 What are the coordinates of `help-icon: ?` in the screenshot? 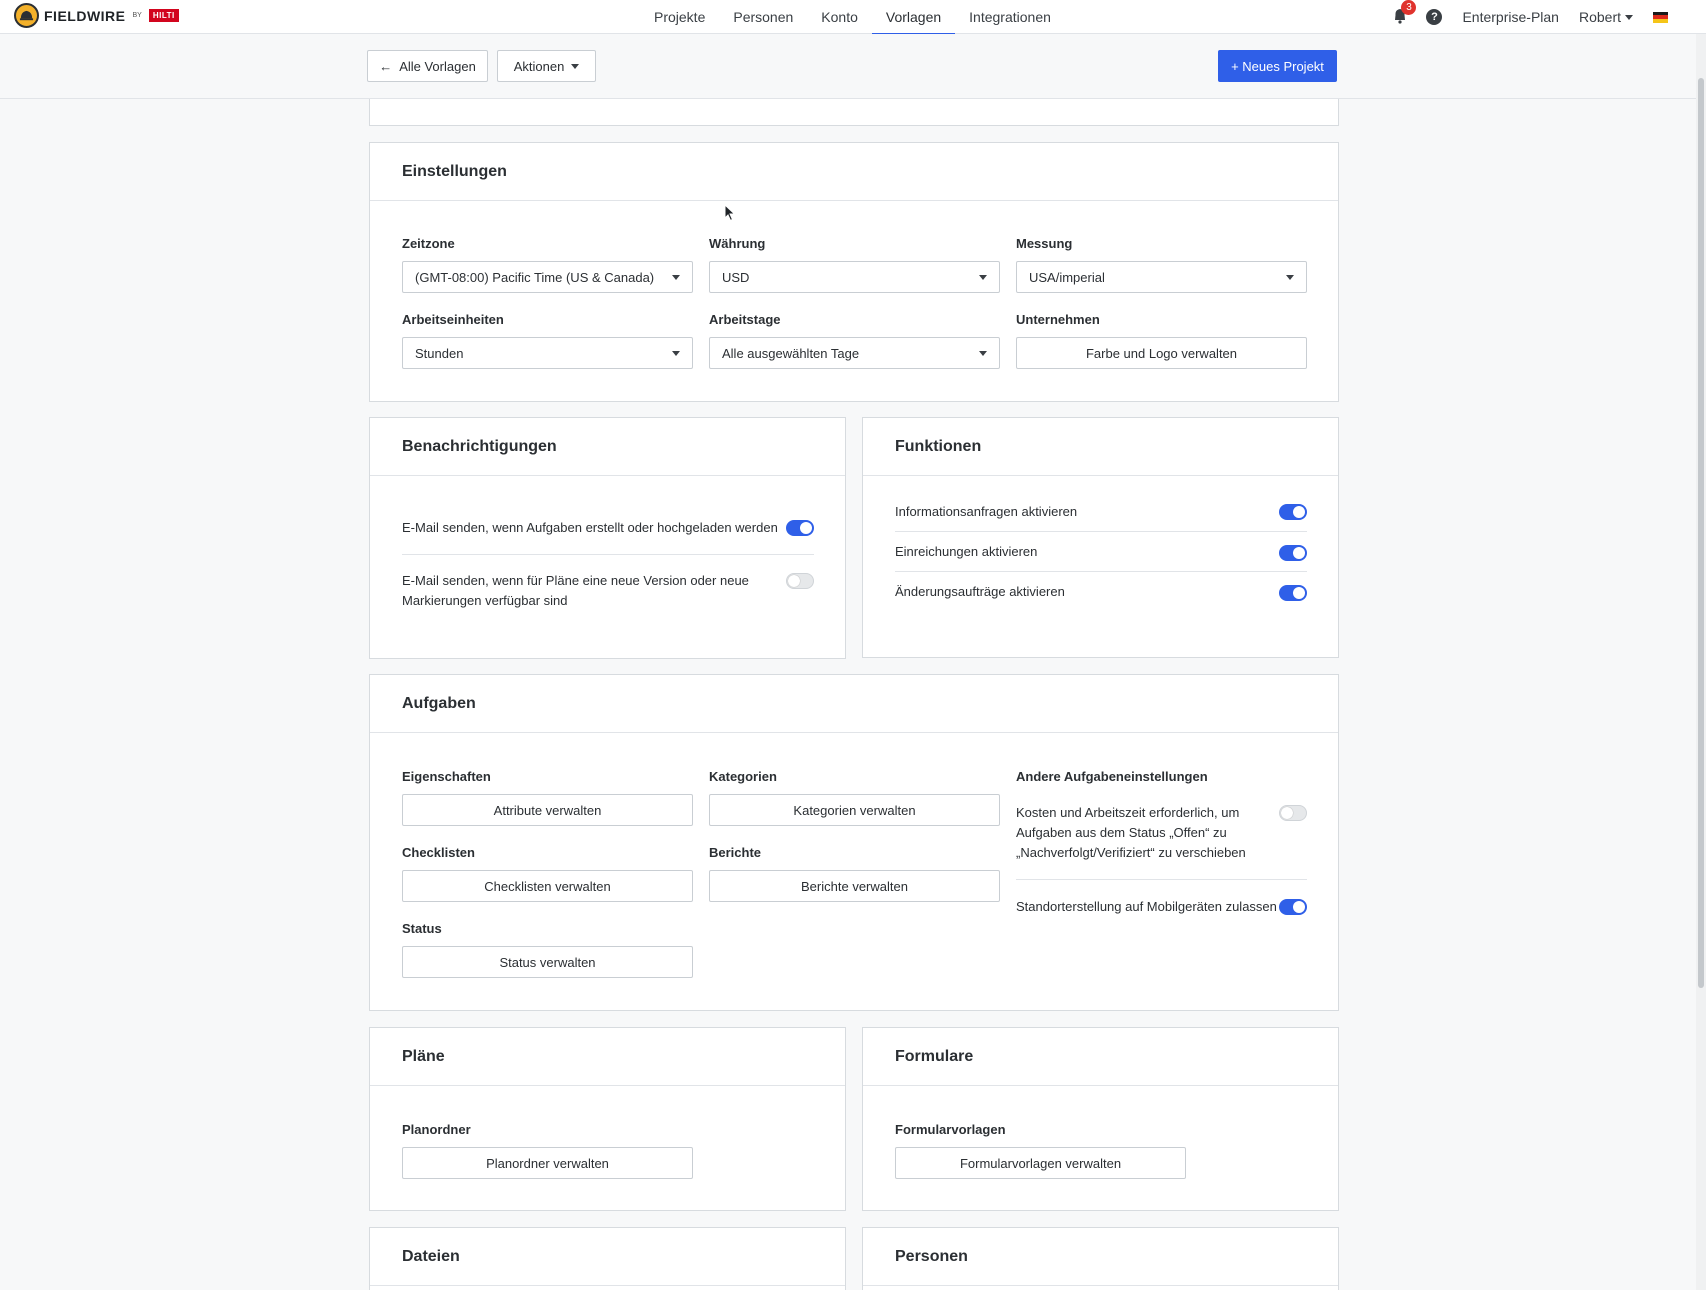 It's located at (1434, 17).